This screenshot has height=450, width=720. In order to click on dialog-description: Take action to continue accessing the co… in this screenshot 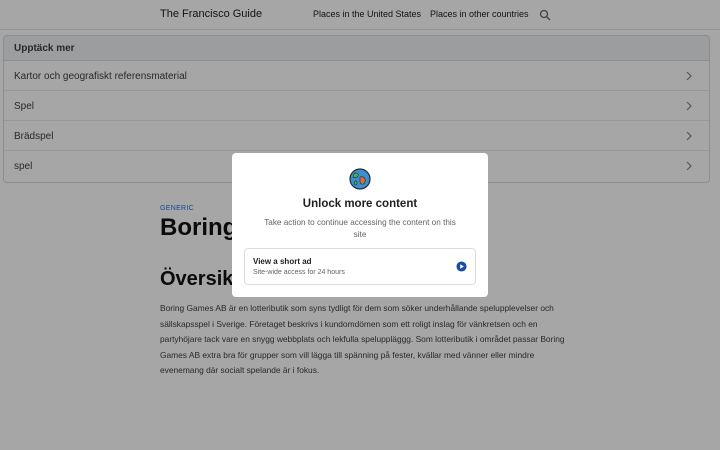, I will do `click(360, 228)`.